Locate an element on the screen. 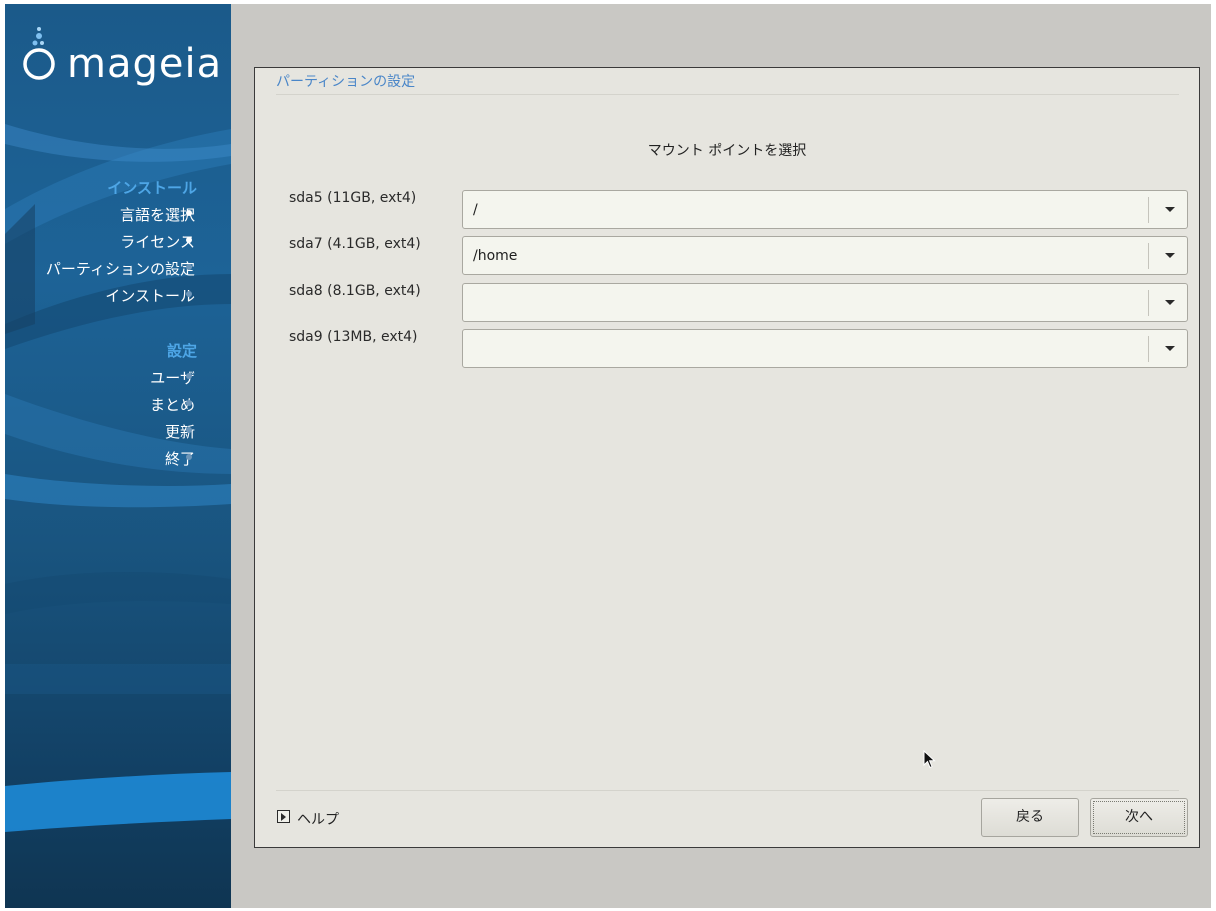 The image size is (1216, 911). mount-point-combo: / is located at coordinates (825, 209).